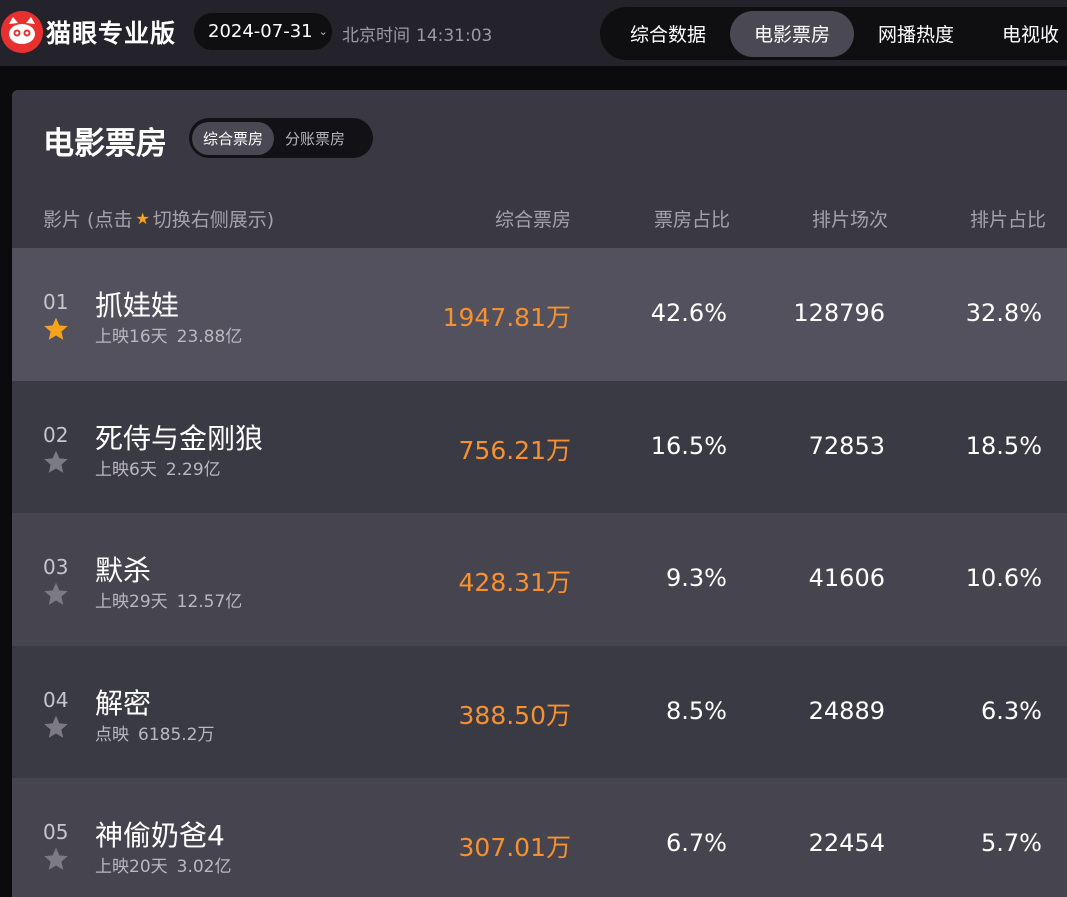  Describe the element at coordinates (111, 33) in the screenshot. I see `brand-name: 猫眼专业版` at that location.